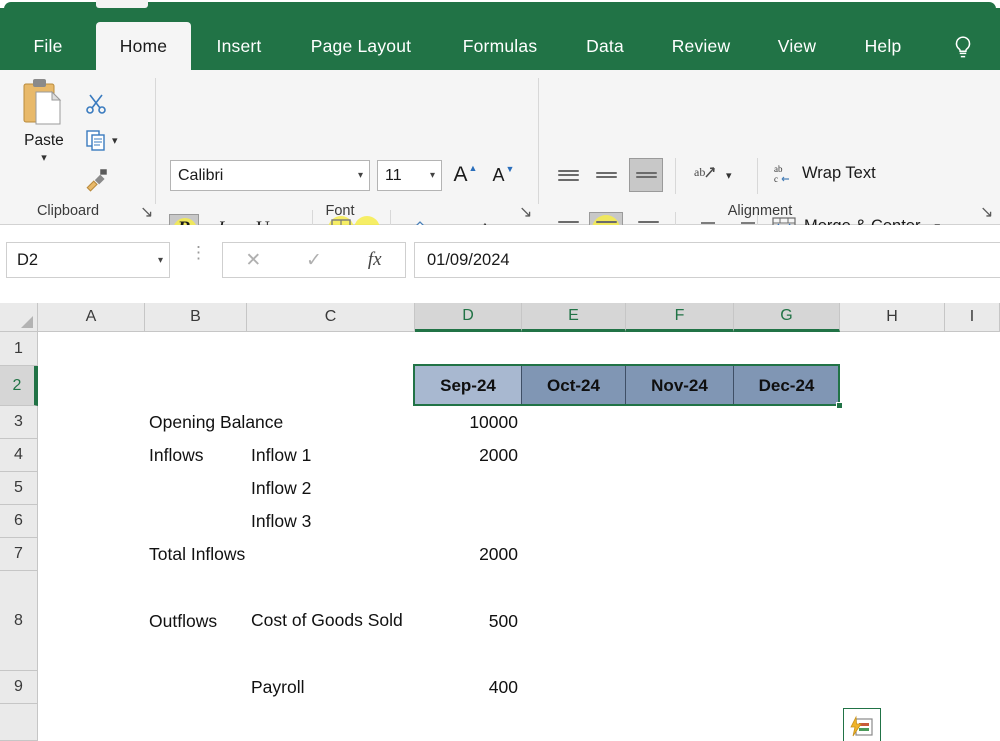 The width and height of the screenshot is (1000, 741). I want to click on ribbon-tab-insert: Insert, so click(239, 46).